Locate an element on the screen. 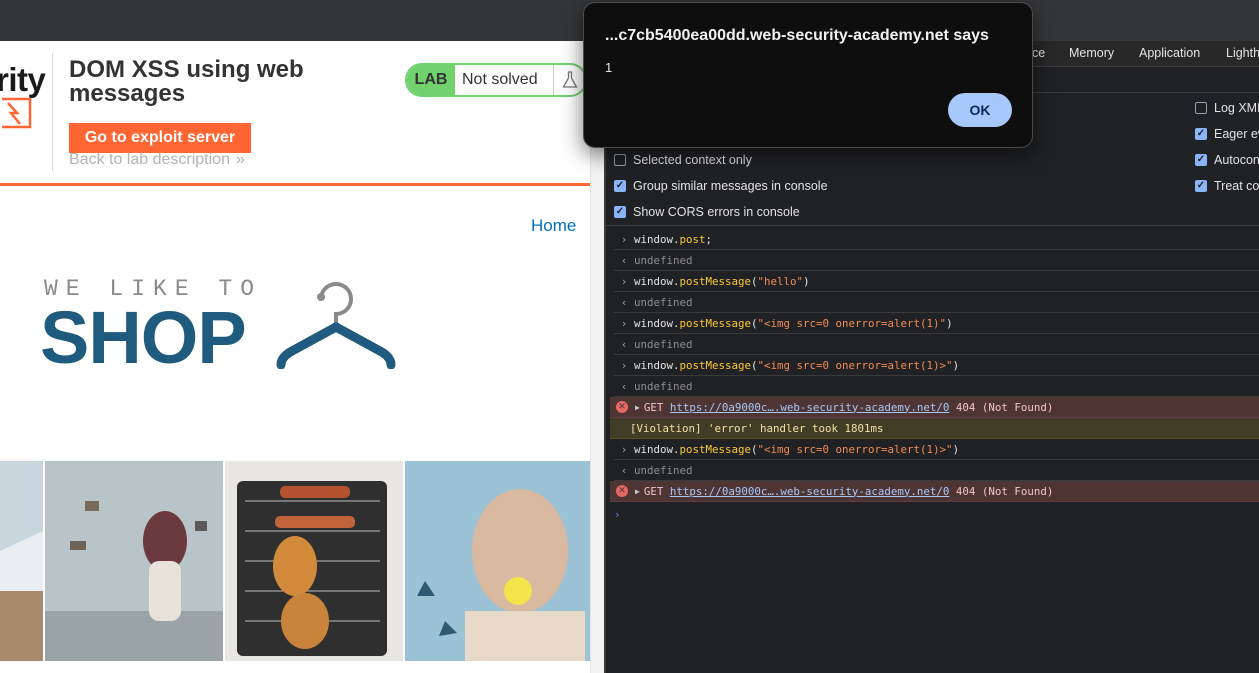 The image size is (1259, 673). console-input-row: › window. post; is located at coordinates (936, 239).